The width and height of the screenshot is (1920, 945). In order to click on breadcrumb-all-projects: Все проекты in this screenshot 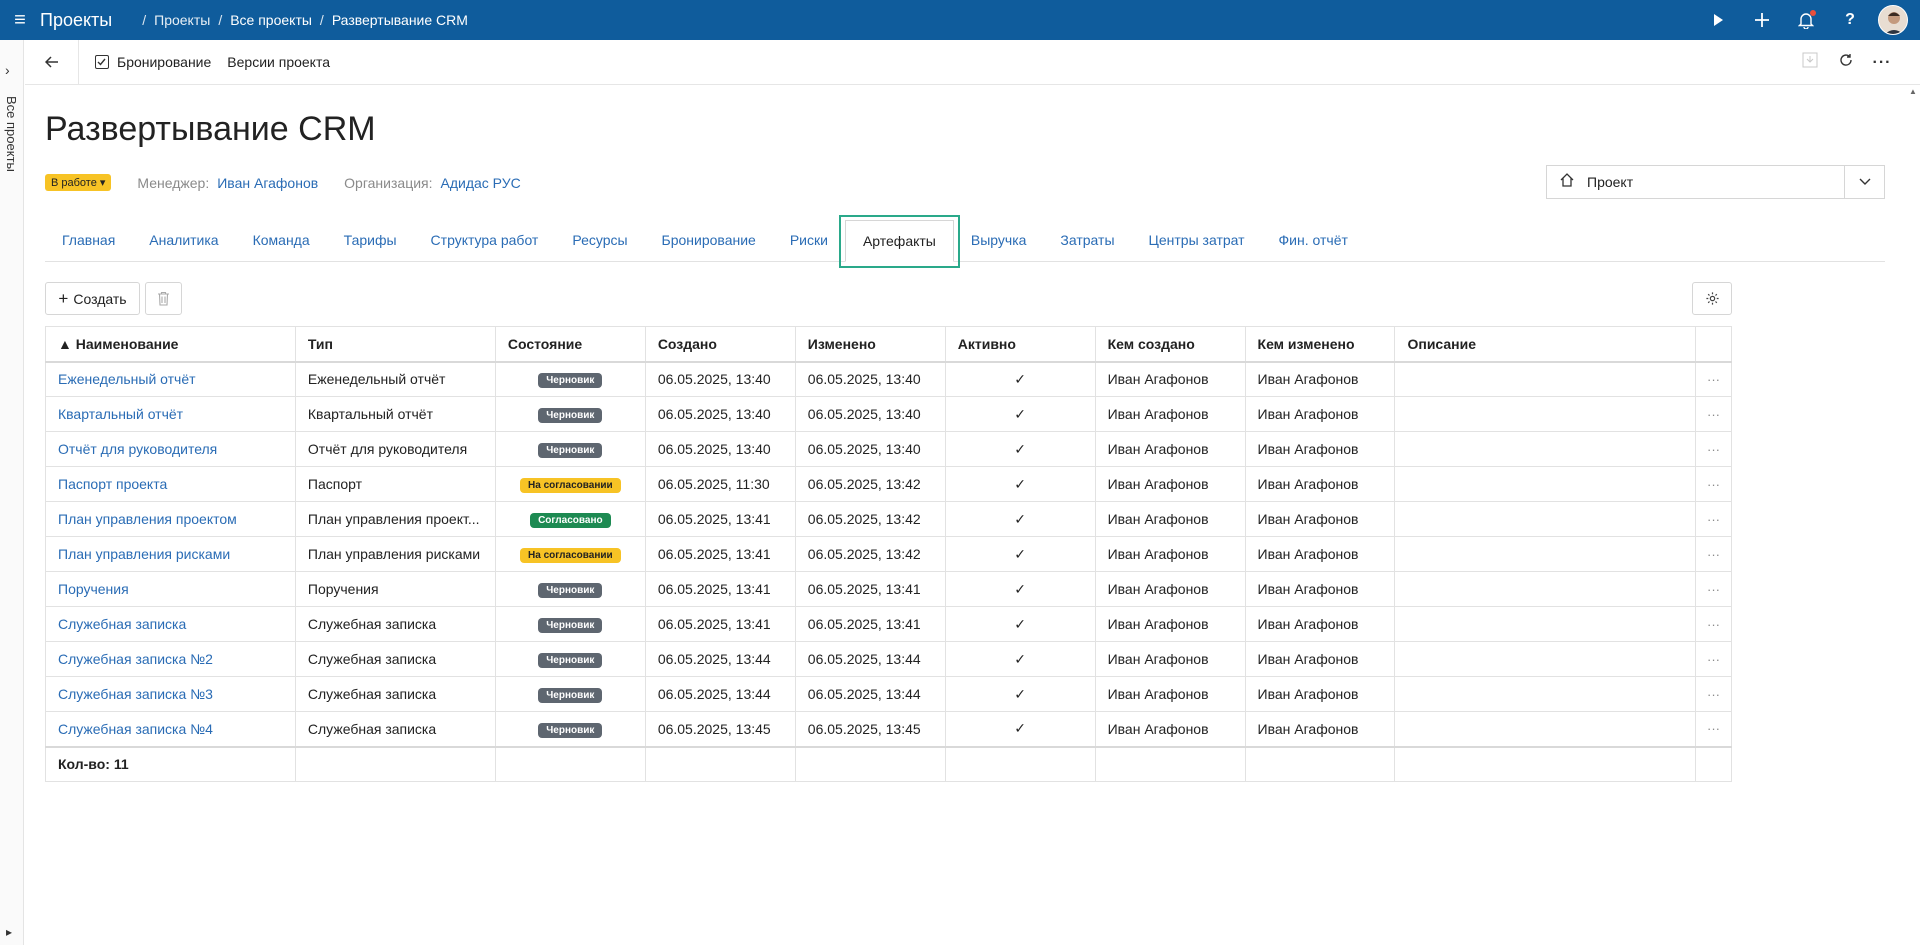, I will do `click(271, 20)`.